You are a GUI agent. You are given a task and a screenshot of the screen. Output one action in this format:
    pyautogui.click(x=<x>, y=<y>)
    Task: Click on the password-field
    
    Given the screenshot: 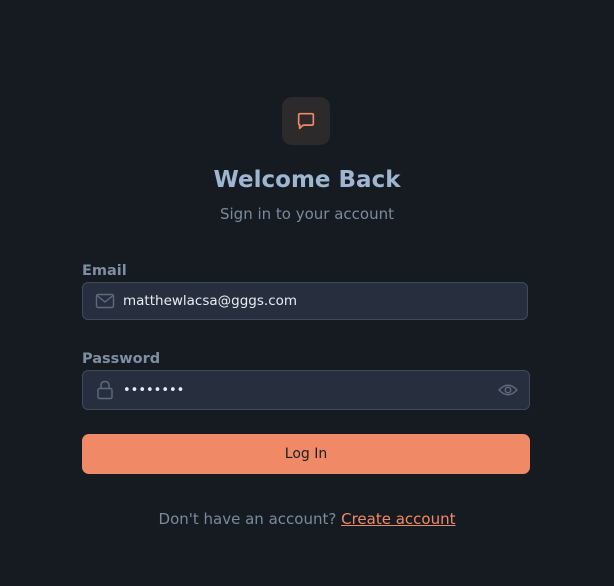 What is the action you would take?
    pyautogui.click(x=306, y=390)
    